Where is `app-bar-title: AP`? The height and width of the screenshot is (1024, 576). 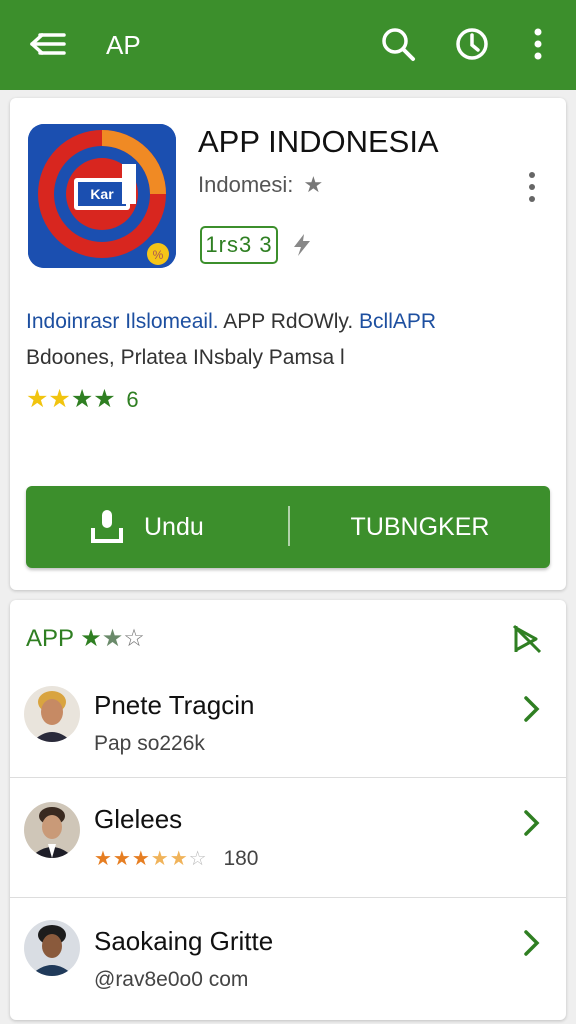 app-bar-title: AP is located at coordinates (123, 45).